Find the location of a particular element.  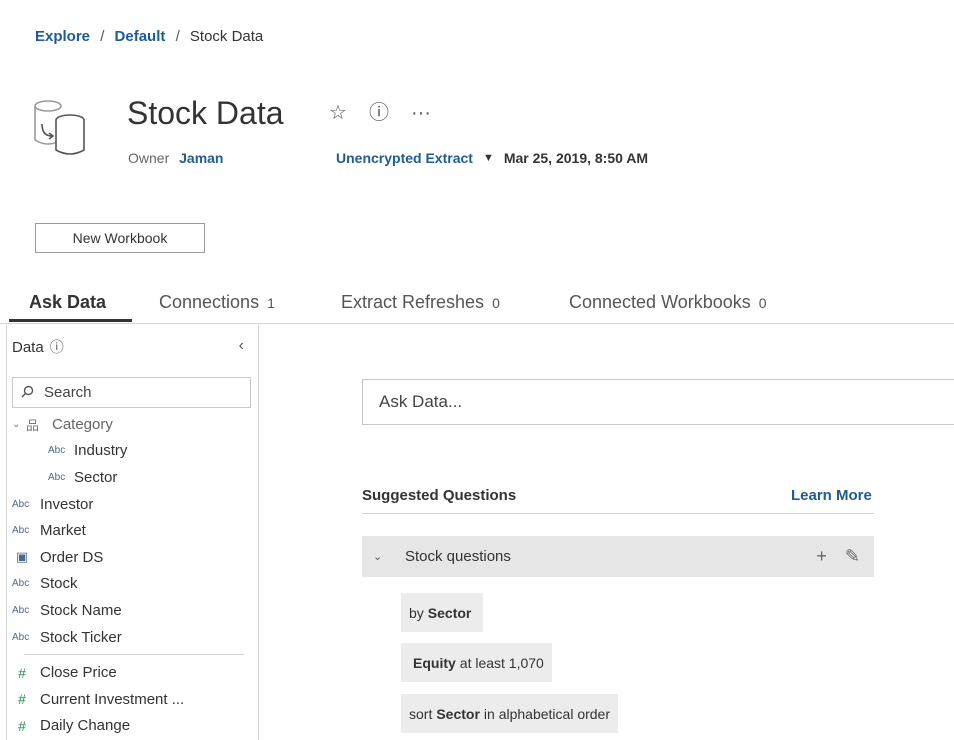

hierarchy-icon: 品 is located at coordinates (33, 425).